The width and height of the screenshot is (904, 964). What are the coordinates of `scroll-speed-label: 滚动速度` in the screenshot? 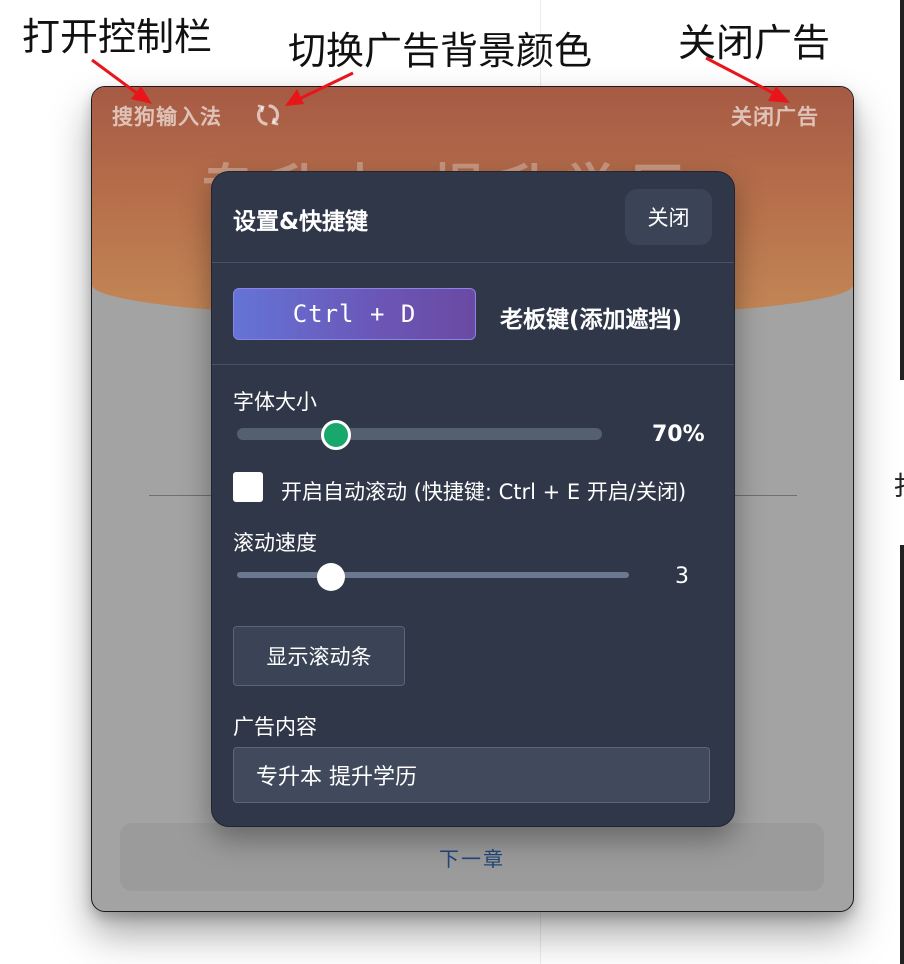 It's located at (275, 543).